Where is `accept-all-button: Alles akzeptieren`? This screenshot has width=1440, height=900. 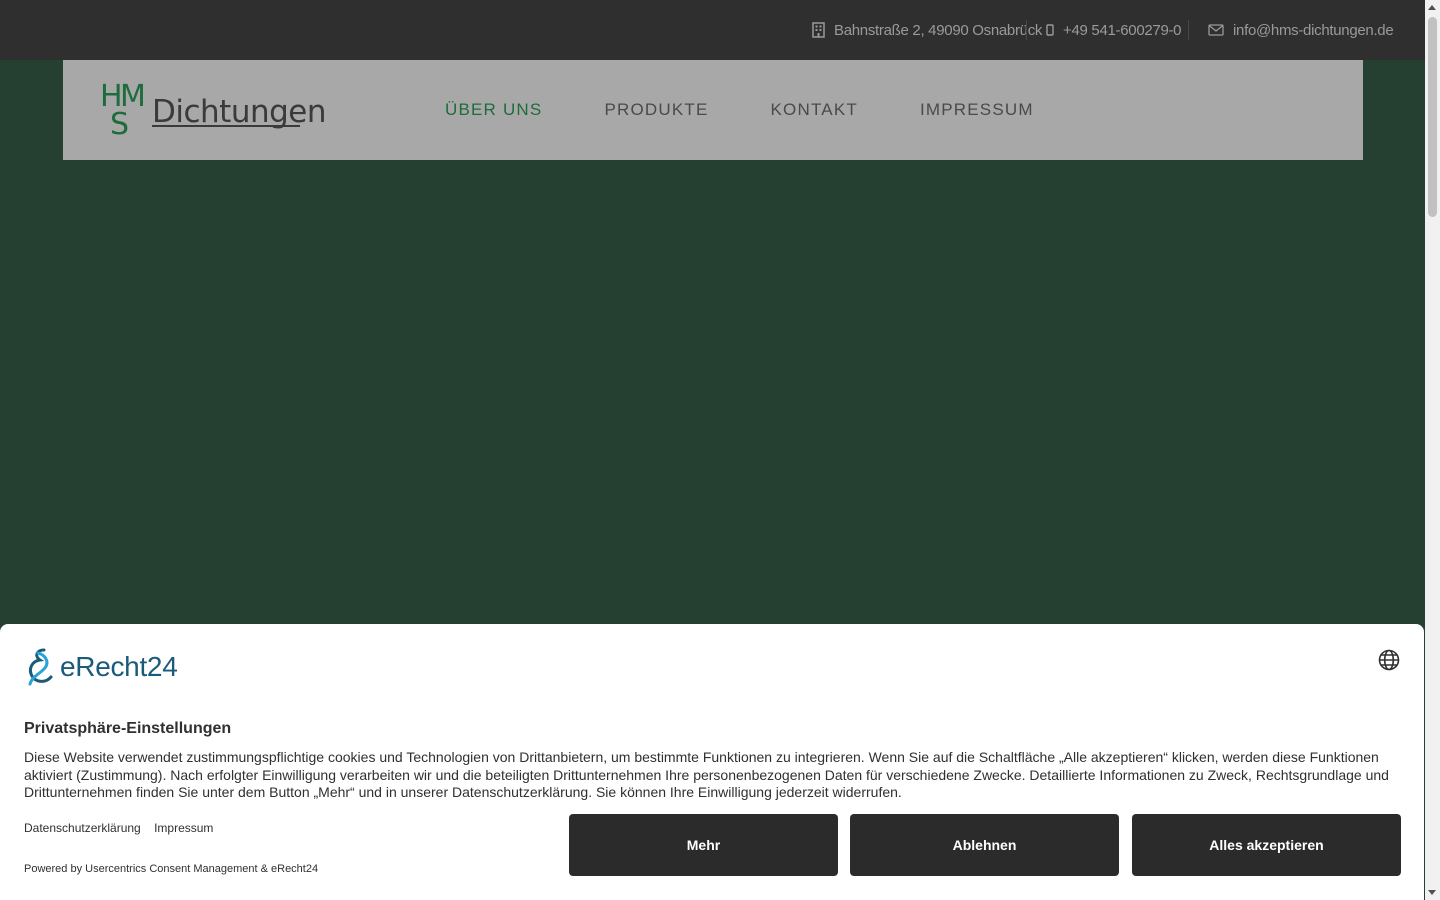 accept-all-button: Alles akzeptieren is located at coordinates (1266, 845).